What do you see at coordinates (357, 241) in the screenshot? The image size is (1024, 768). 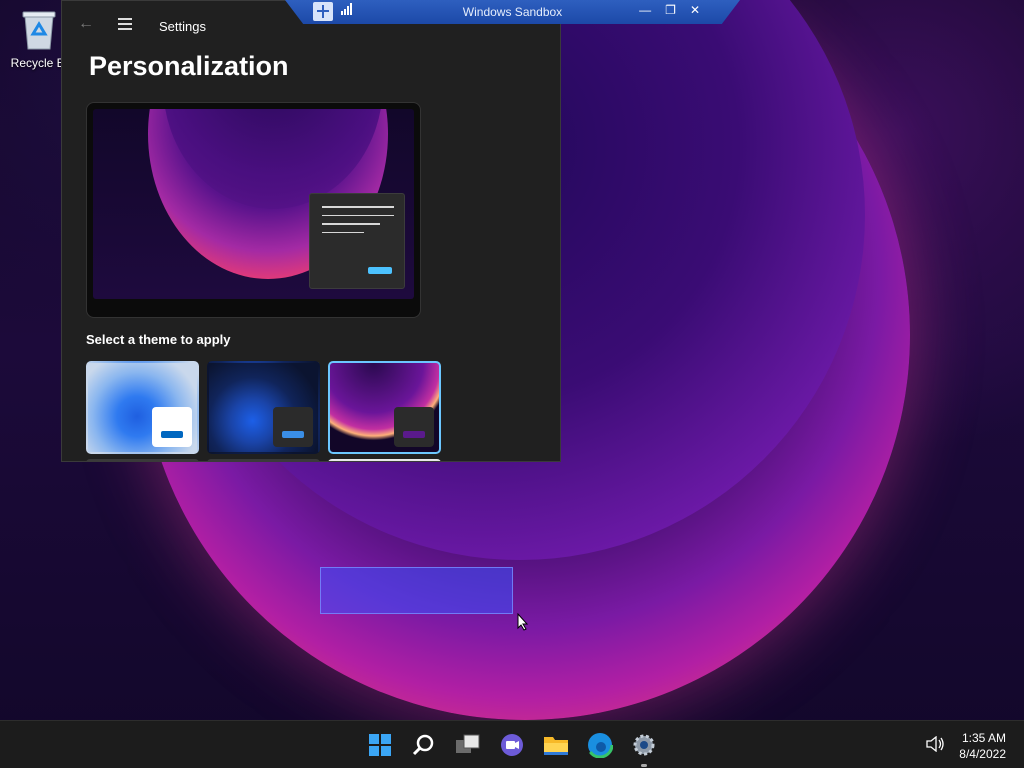 I see `preview-window` at bounding box center [357, 241].